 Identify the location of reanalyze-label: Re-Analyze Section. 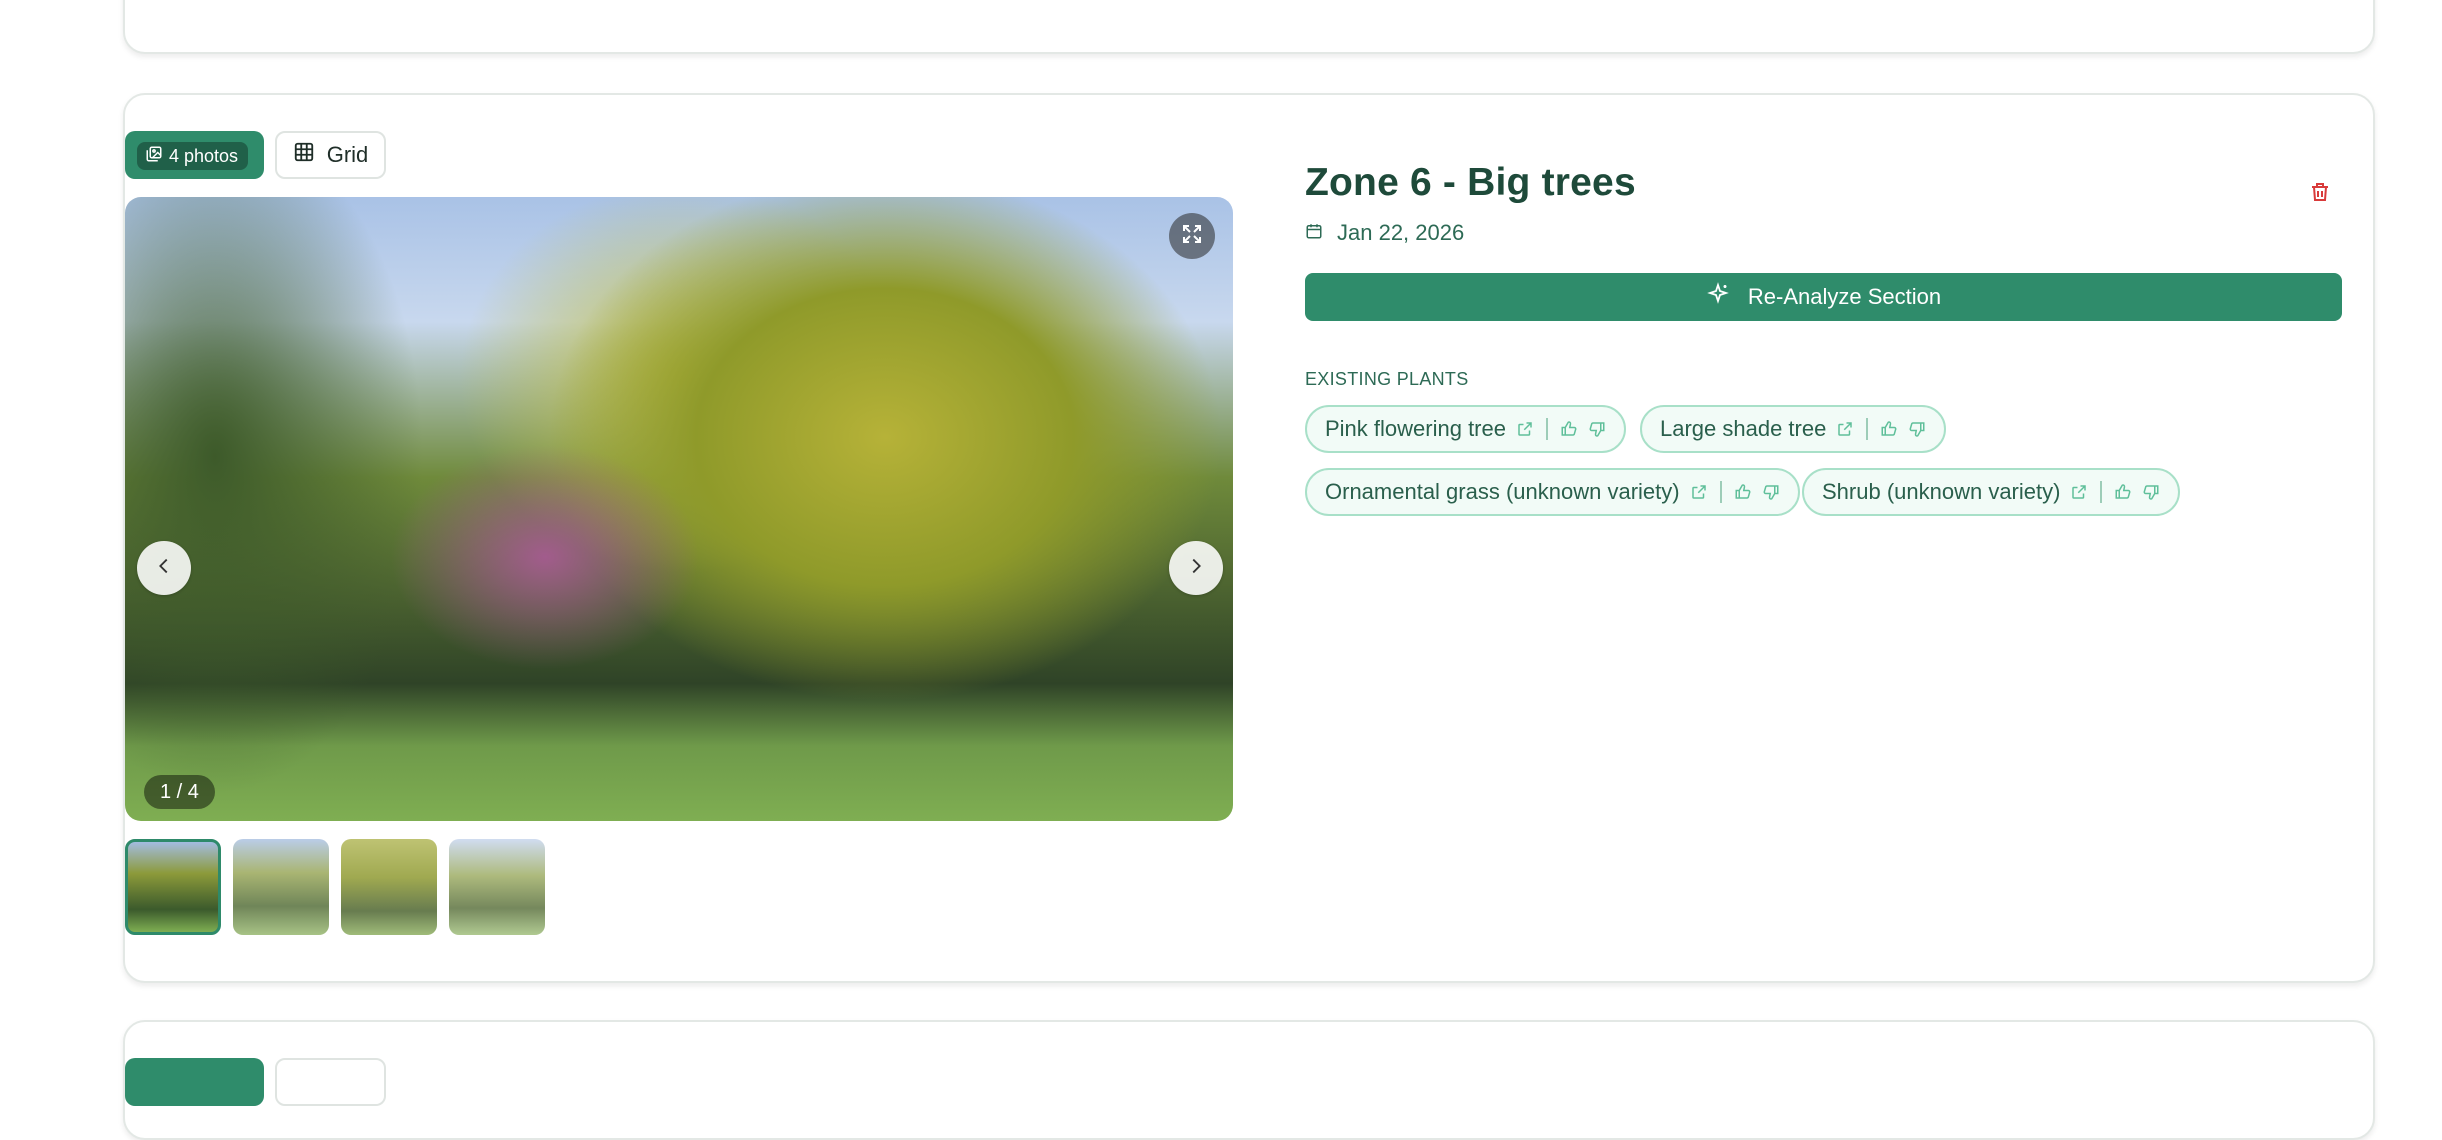
(1844, 296).